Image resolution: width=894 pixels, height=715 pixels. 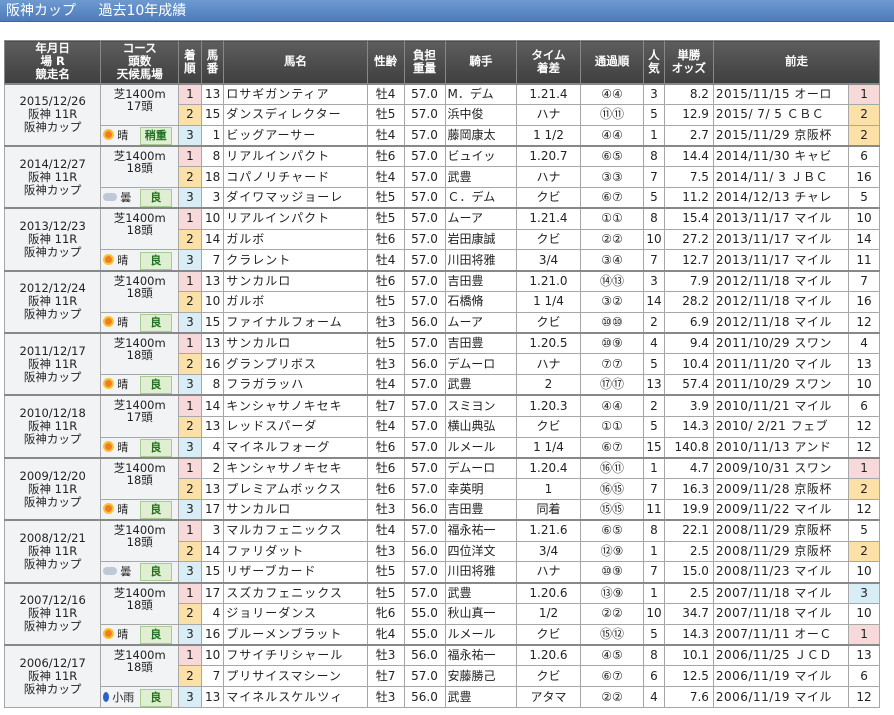 I want to click on previous-race: 2011/11/20 マイル, so click(x=781, y=364).